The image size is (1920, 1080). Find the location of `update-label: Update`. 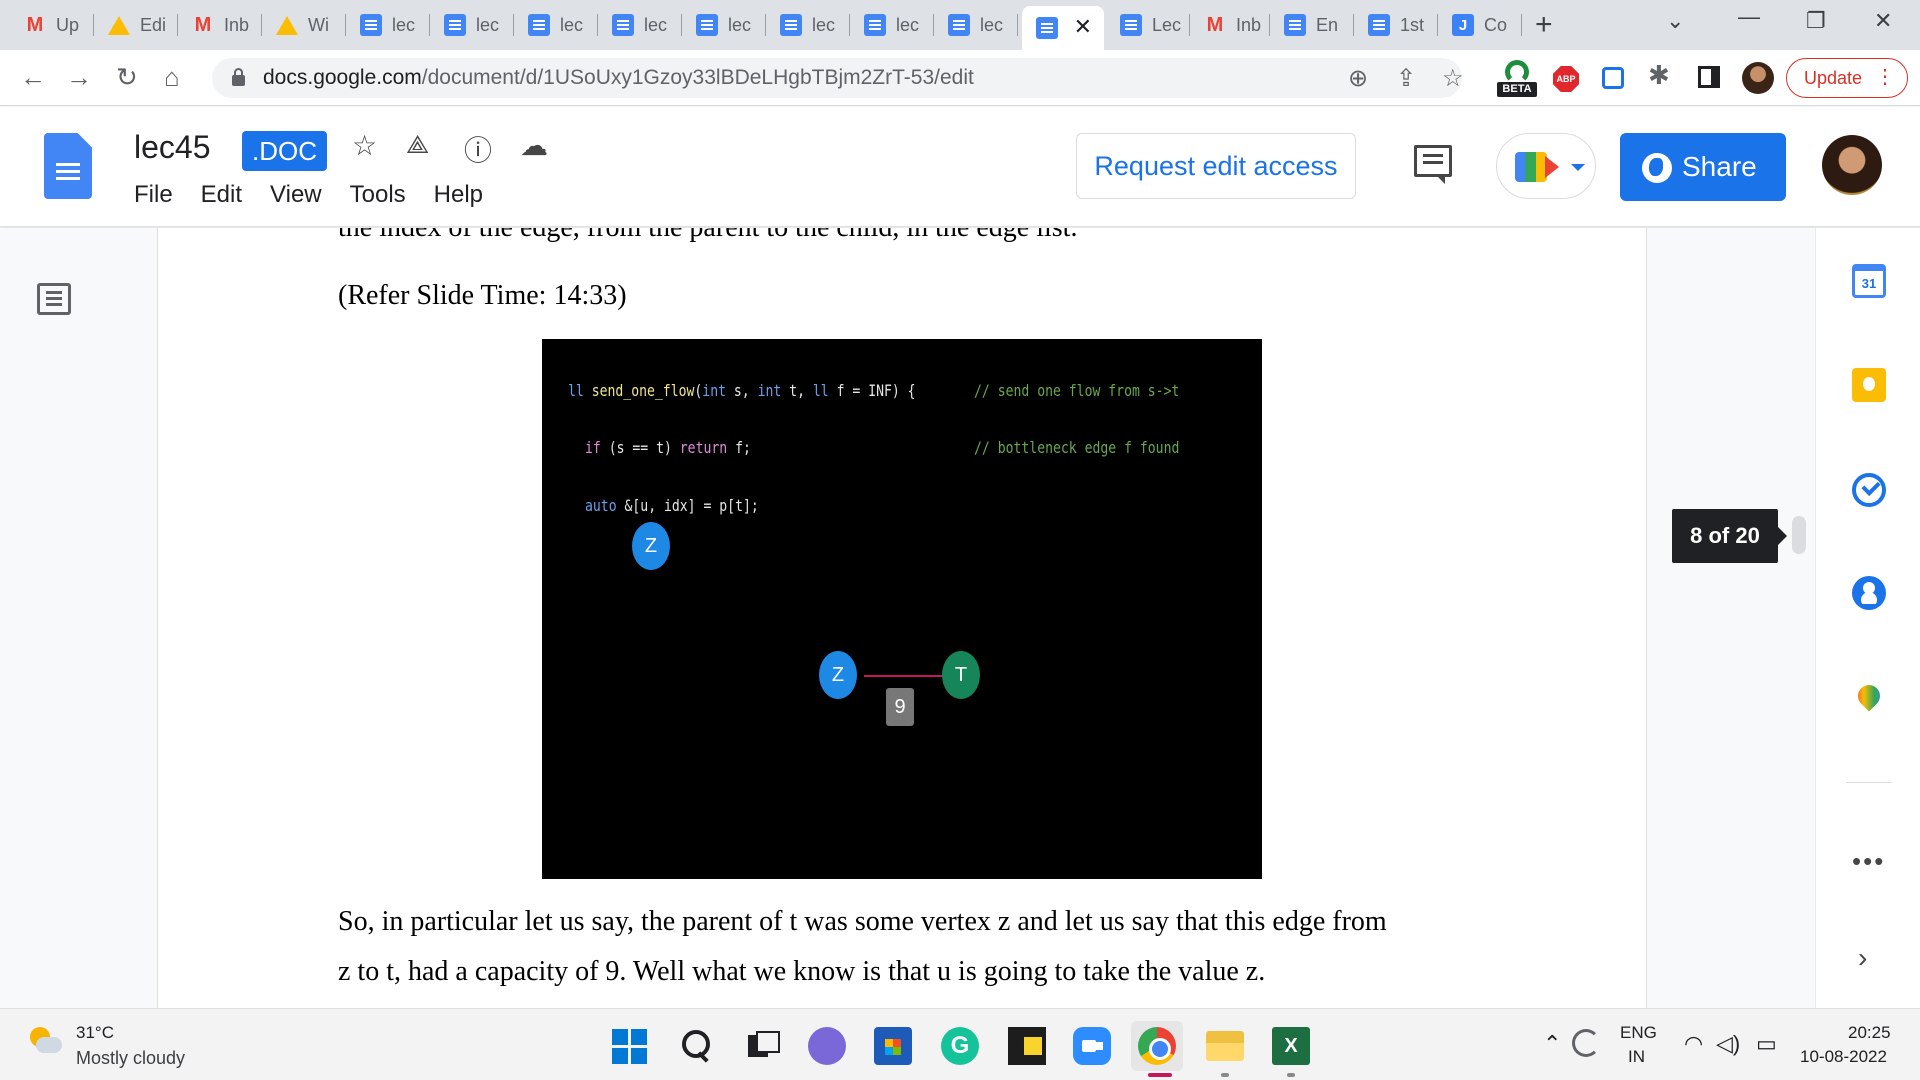

update-label: Update is located at coordinates (1833, 77).